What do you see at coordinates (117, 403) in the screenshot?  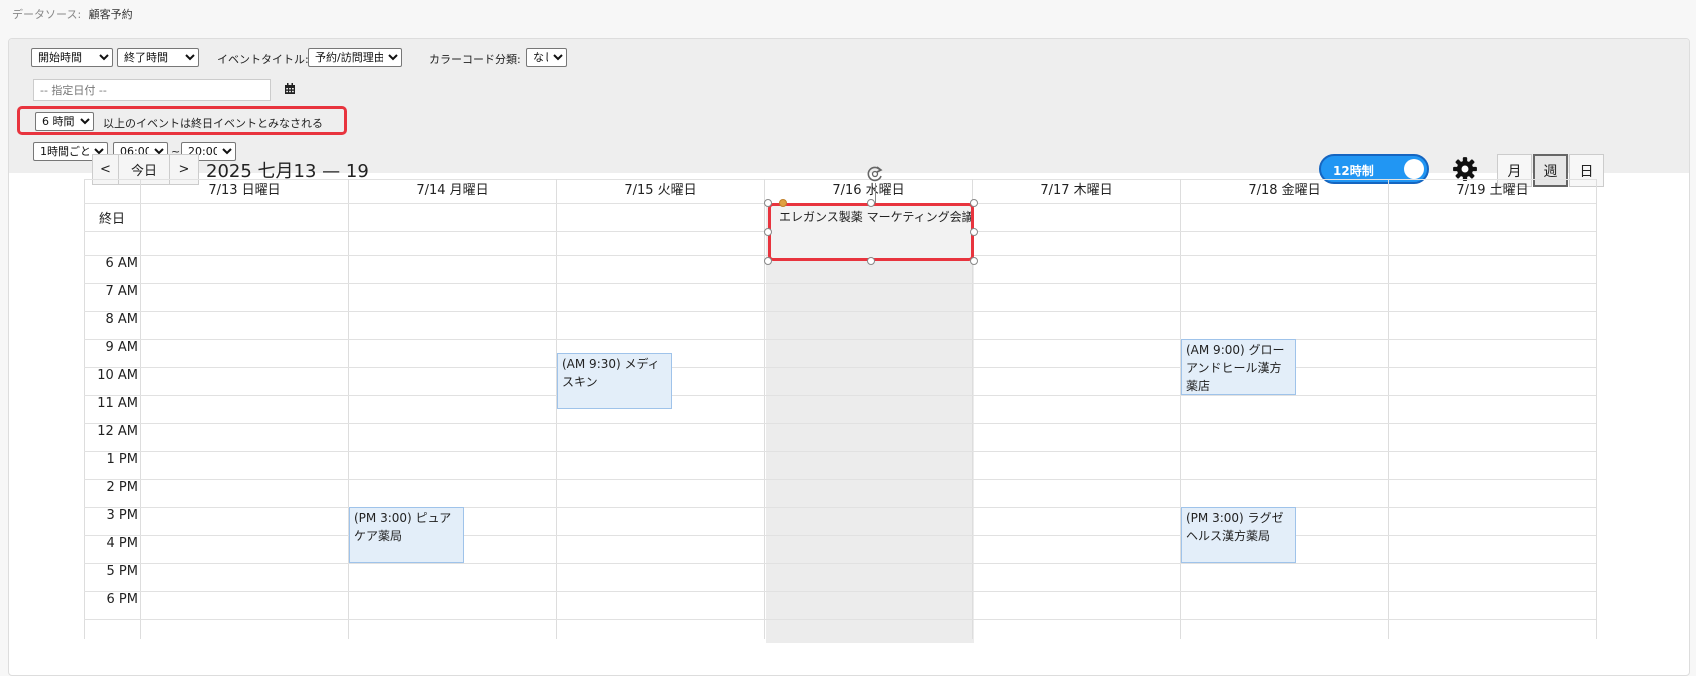 I see `hour-label: 11 AM` at bounding box center [117, 403].